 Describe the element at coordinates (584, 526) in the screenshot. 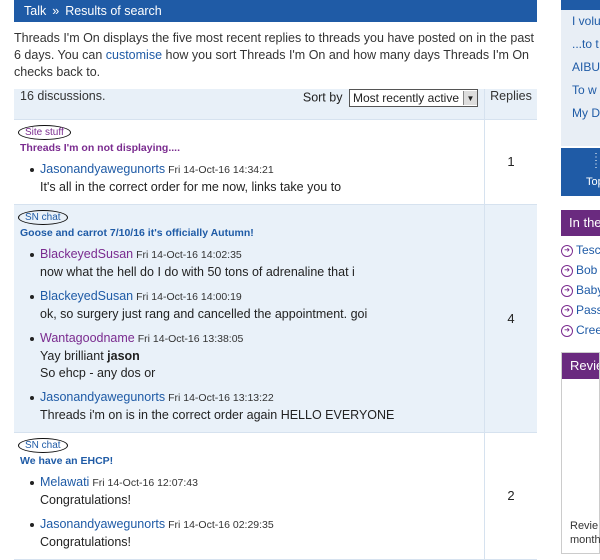

I see `review-footer-line1: Revie` at that location.